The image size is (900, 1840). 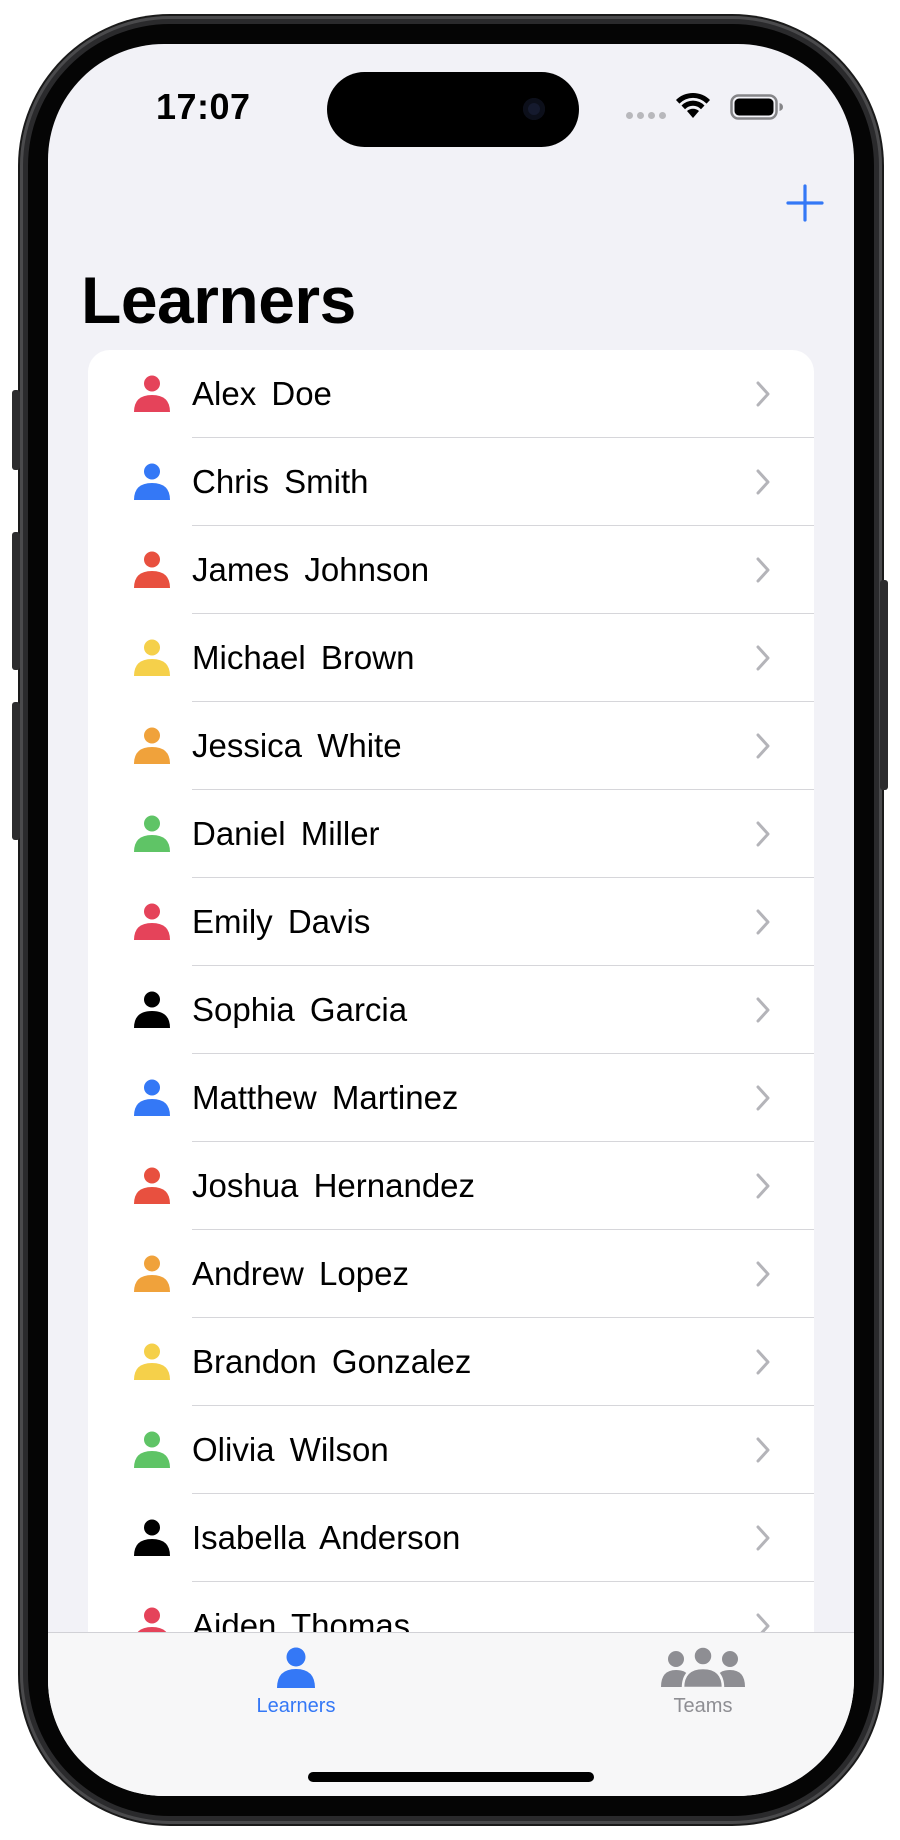 What do you see at coordinates (693, 105) in the screenshot?
I see `wifi-icon` at bounding box center [693, 105].